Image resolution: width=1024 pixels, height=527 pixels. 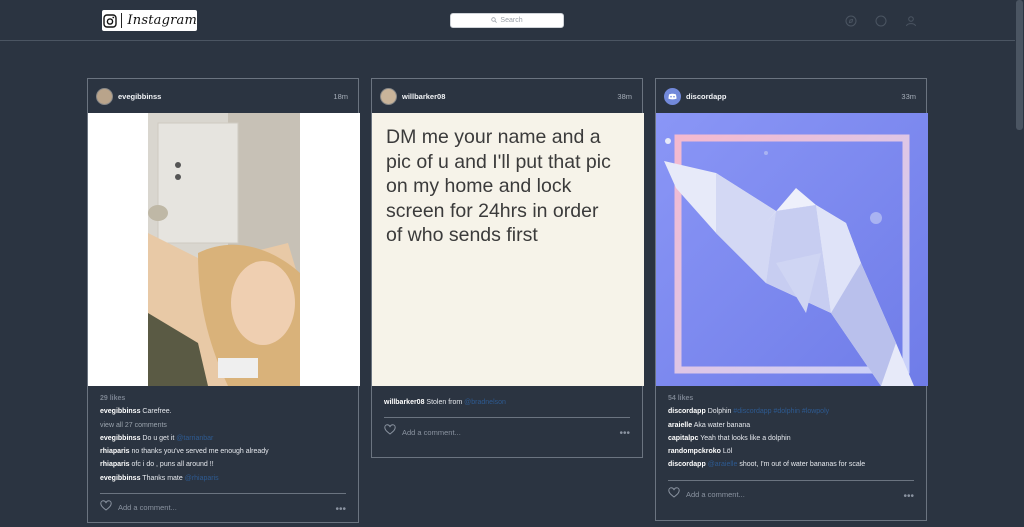 I want to click on view-all-comments-link: view all 27 comments, so click(x=223, y=425).